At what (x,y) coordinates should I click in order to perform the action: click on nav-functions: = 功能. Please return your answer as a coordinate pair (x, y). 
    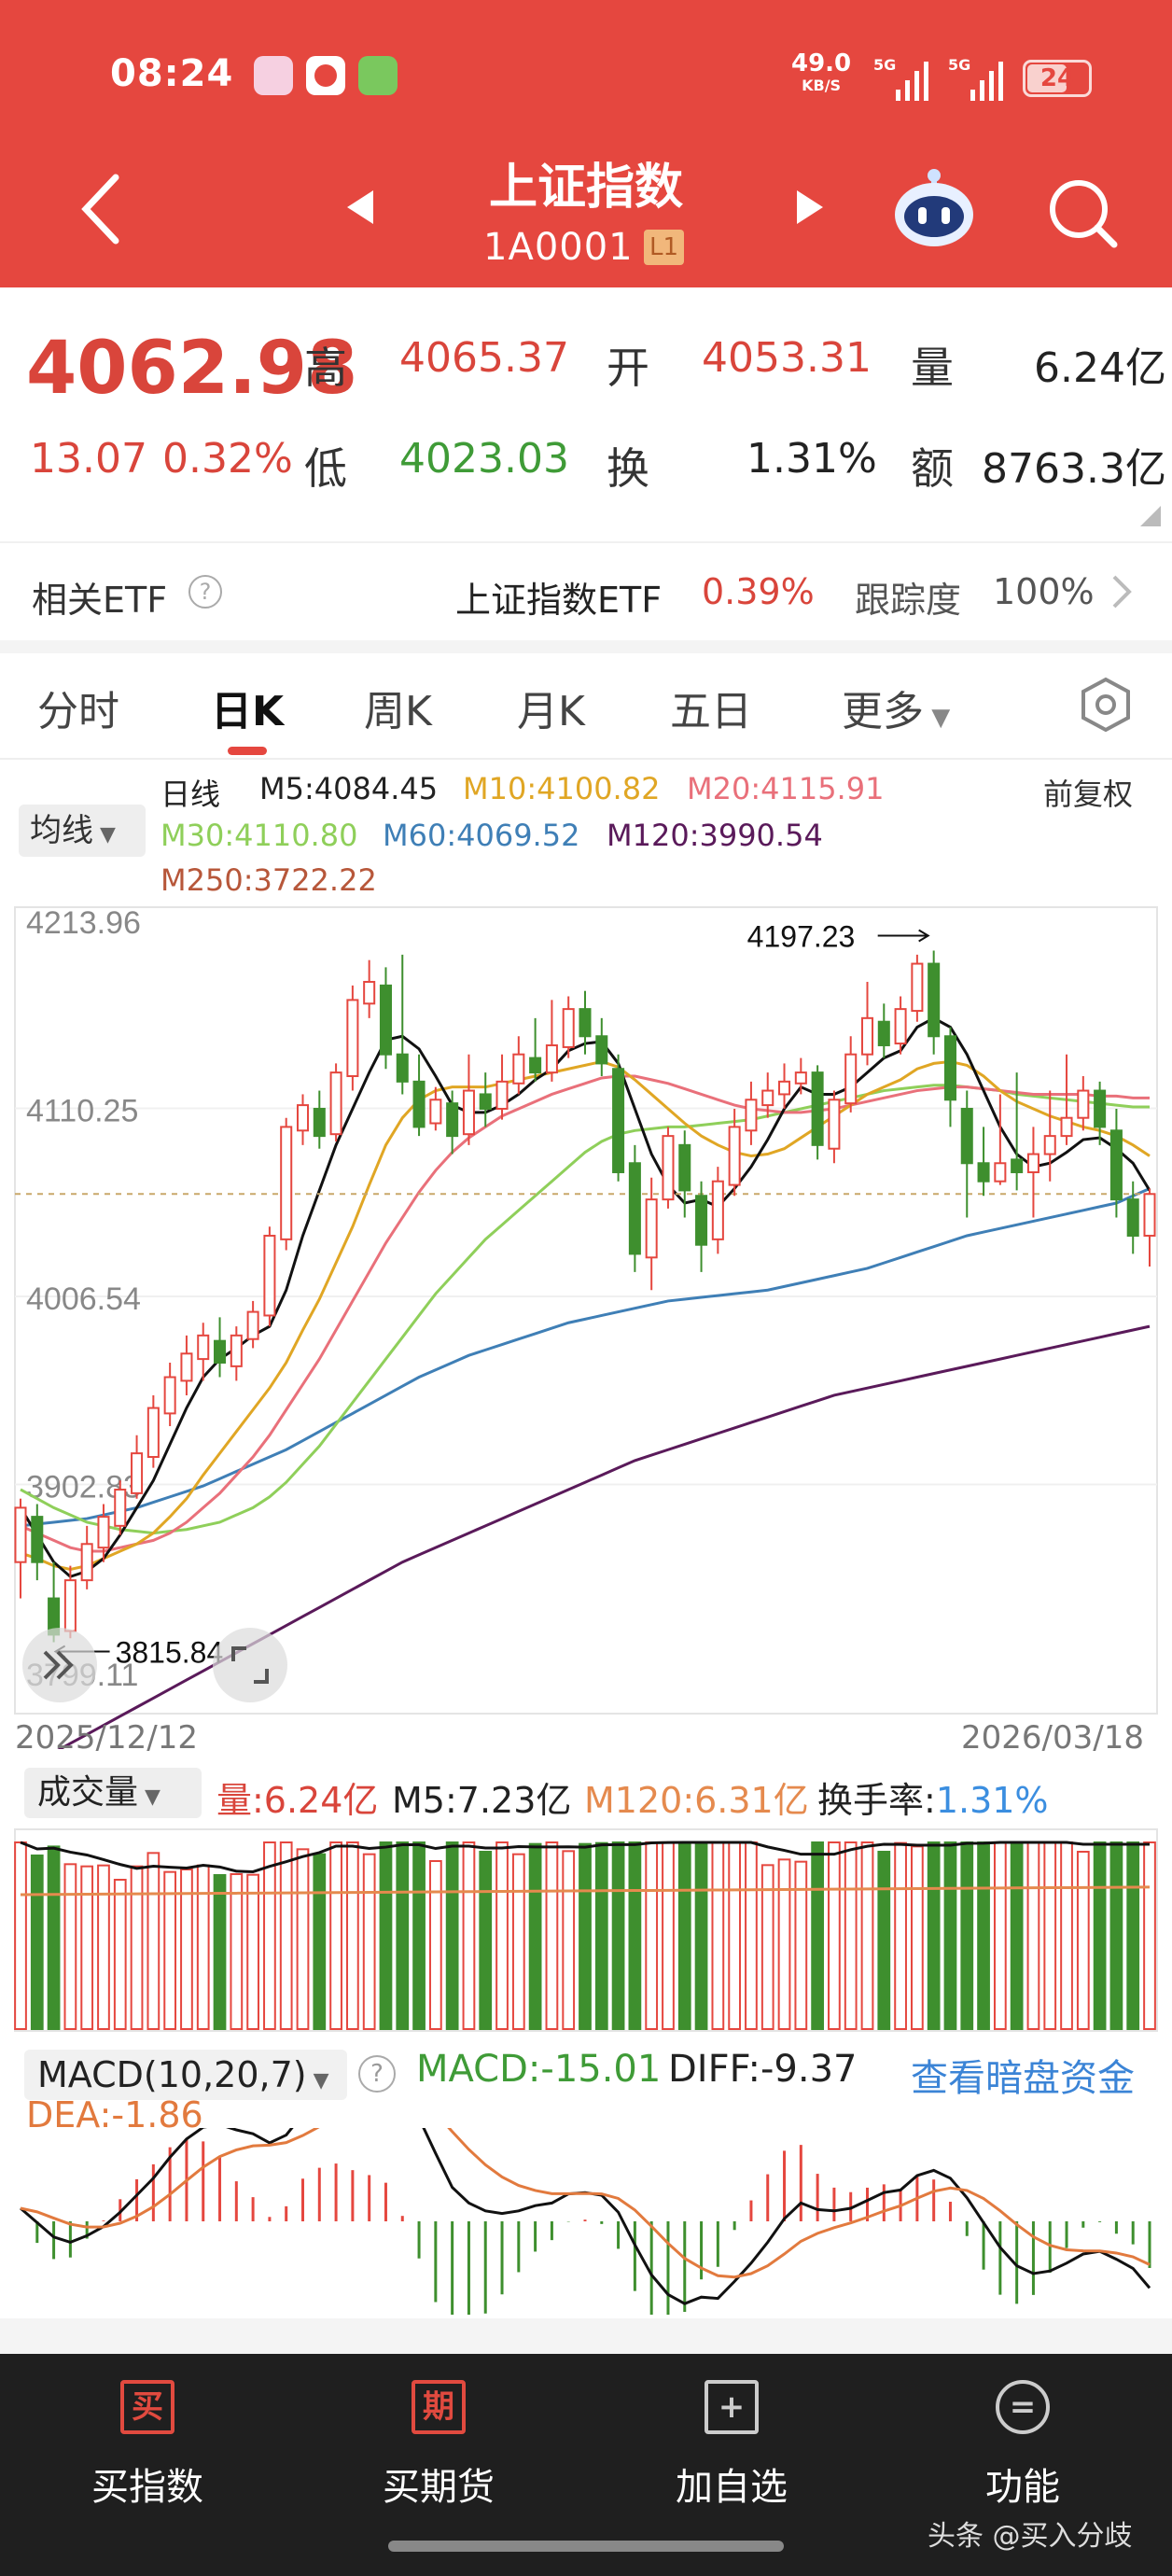
    Looking at the image, I should click on (1023, 2445).